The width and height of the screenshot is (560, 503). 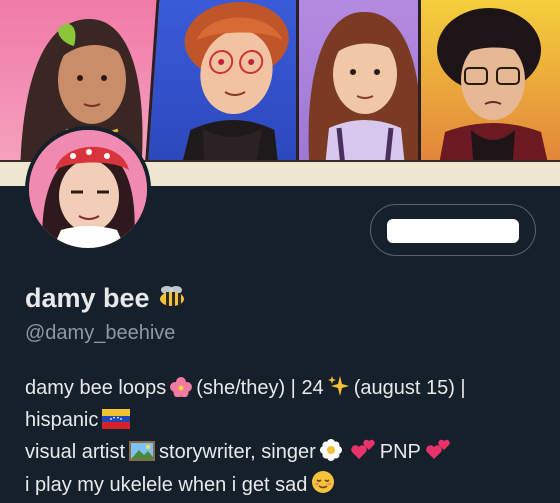 What do you see at coordinates (181, 391) in the screenshot?
I see `hibiscus-icon` at bounding box center [181, 391].